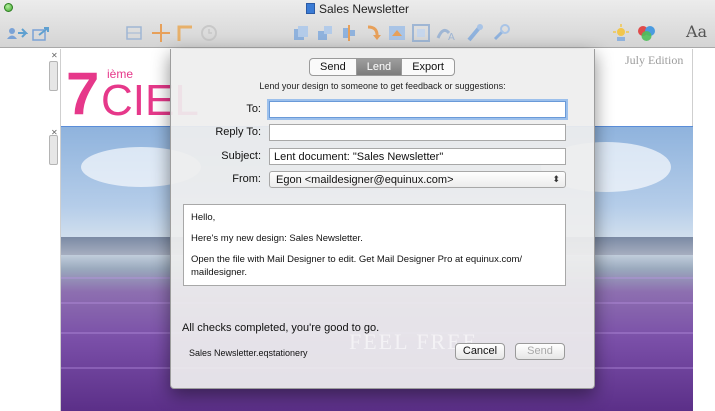  I want to click on rotate-icon, so click(373, 33).